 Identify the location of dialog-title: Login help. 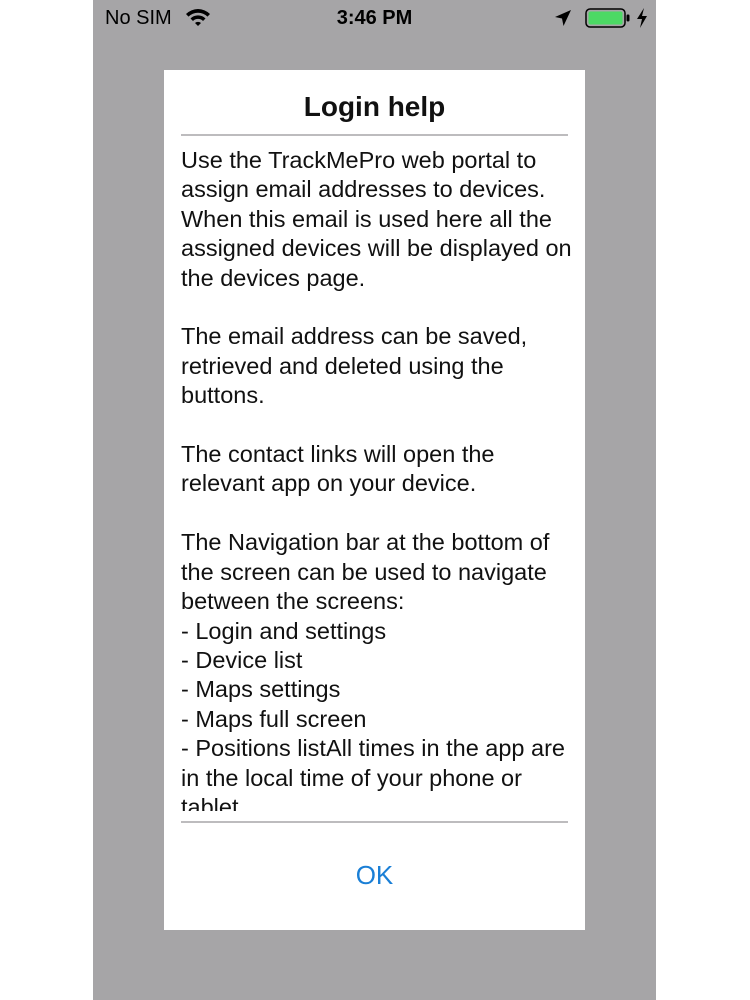
(374, 106).